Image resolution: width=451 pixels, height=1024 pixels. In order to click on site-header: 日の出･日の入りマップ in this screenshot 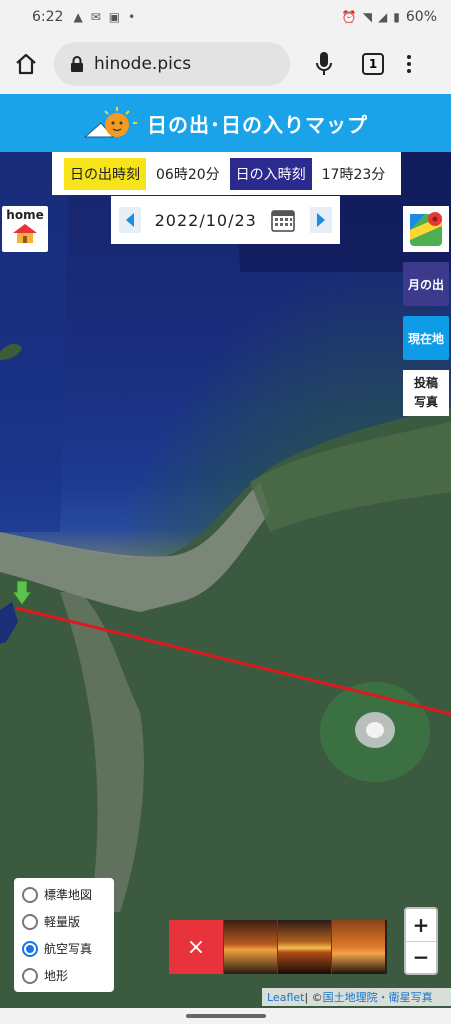, I will do `click(225, 123)`.